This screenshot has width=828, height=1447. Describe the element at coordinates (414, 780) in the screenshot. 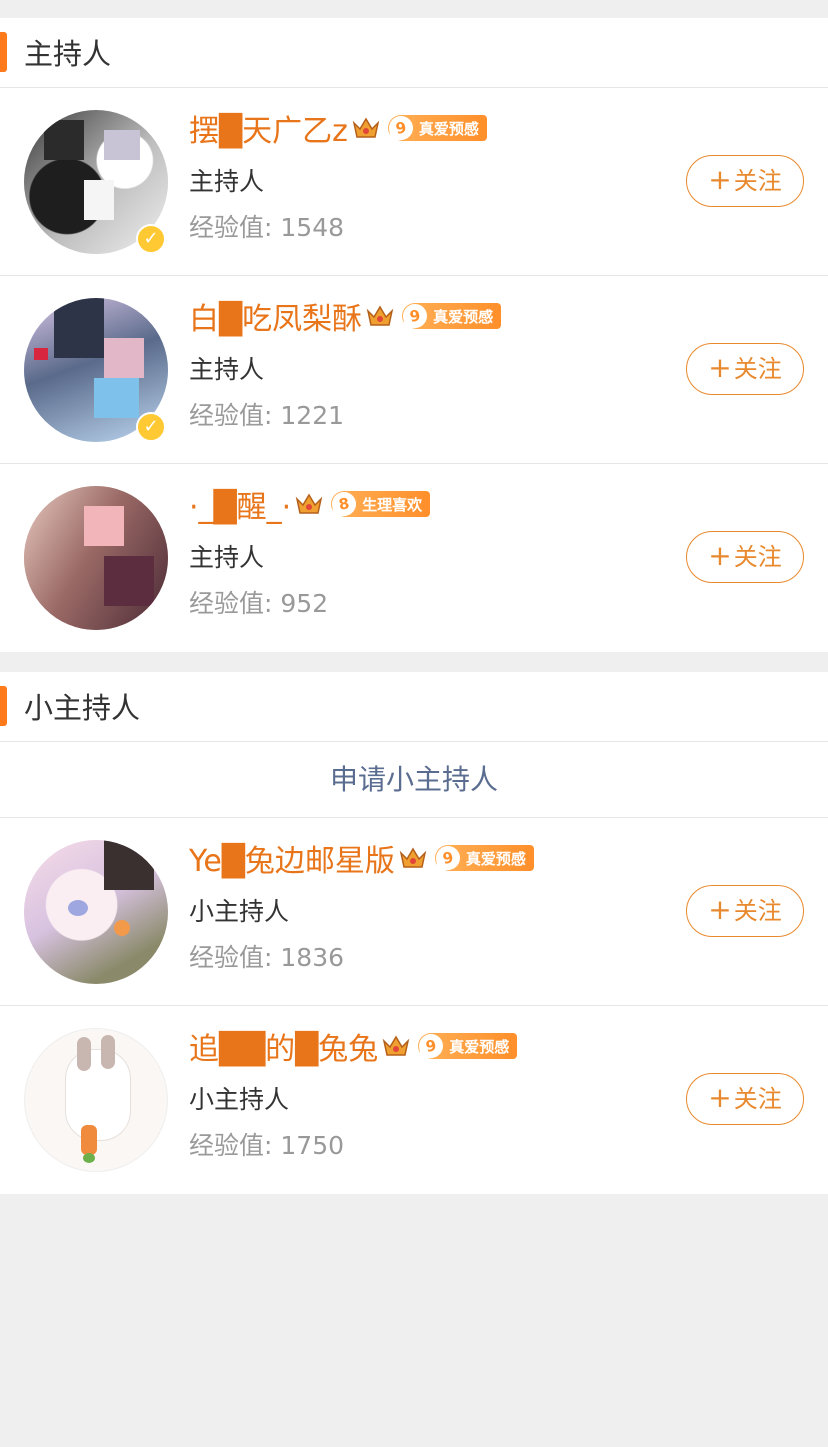

I see `apply-junior-host-button: 申请小主持人` at that location.